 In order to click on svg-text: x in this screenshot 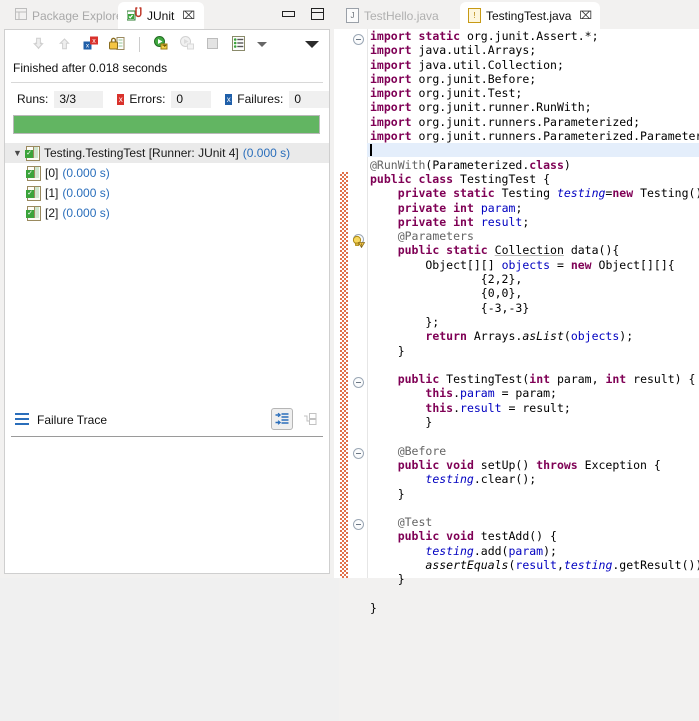, I will do `click(94, 41)`.